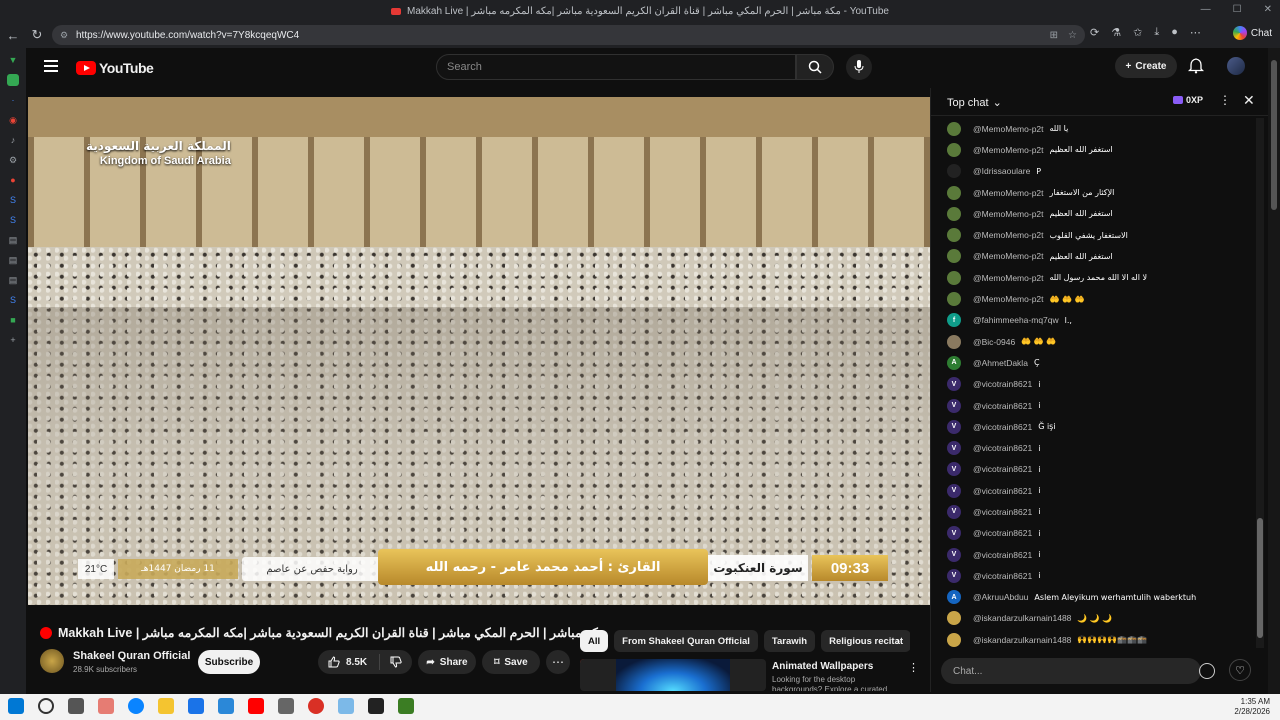 This screenshot has height=720, width=1280. What do you see at coordinates (226, 706) in the screenshot?
I see `settings-taskbar-icon` at bounding box center [226, 706].